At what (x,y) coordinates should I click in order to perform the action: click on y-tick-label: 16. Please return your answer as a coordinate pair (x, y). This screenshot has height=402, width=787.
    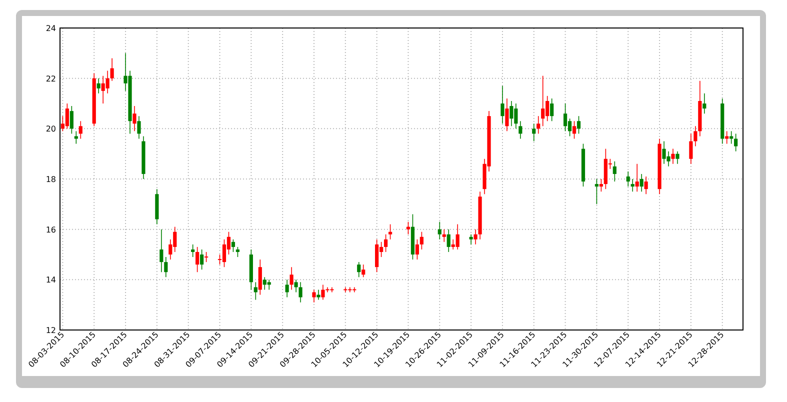
    Looking at the image, I should click on (51, 229).